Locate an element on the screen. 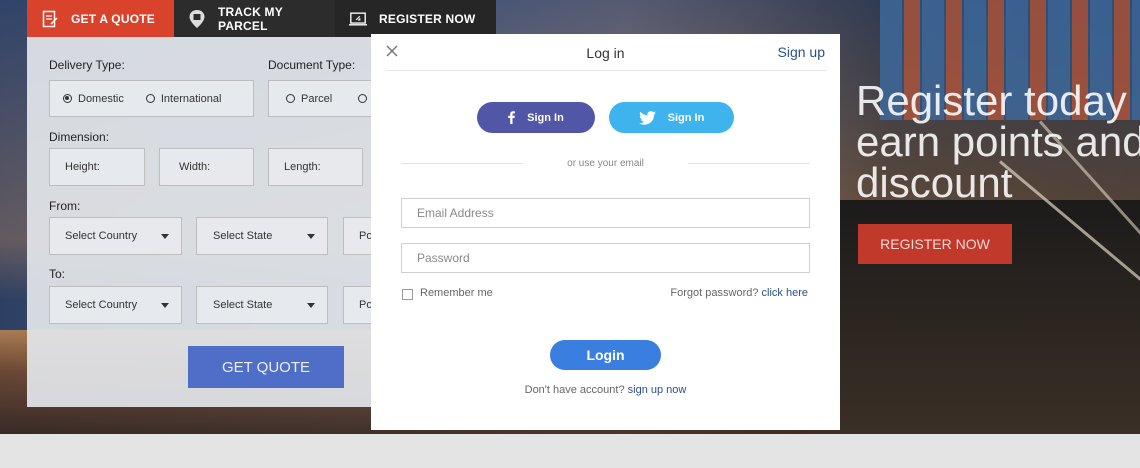 Image resolution: width=1140 pixels, height=468 pixels. radio-label-parcel: Parcel is located at coordinates (317, 98).